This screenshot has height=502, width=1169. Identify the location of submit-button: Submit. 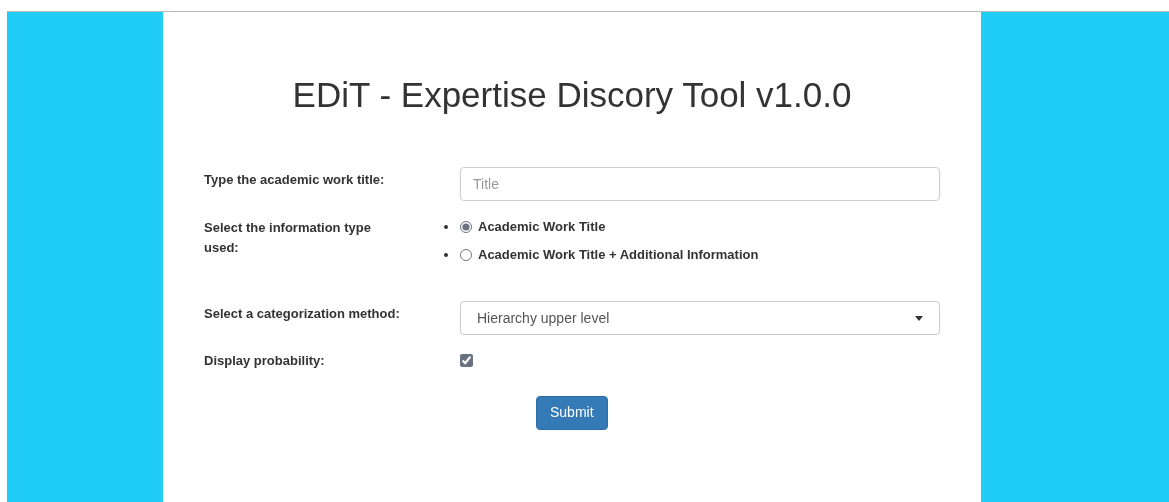
(572, 412).